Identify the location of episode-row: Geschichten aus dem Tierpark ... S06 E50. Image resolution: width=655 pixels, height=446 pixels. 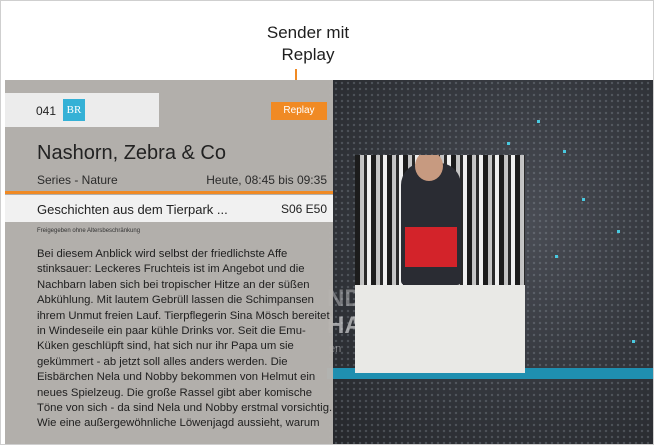
(169, 208).